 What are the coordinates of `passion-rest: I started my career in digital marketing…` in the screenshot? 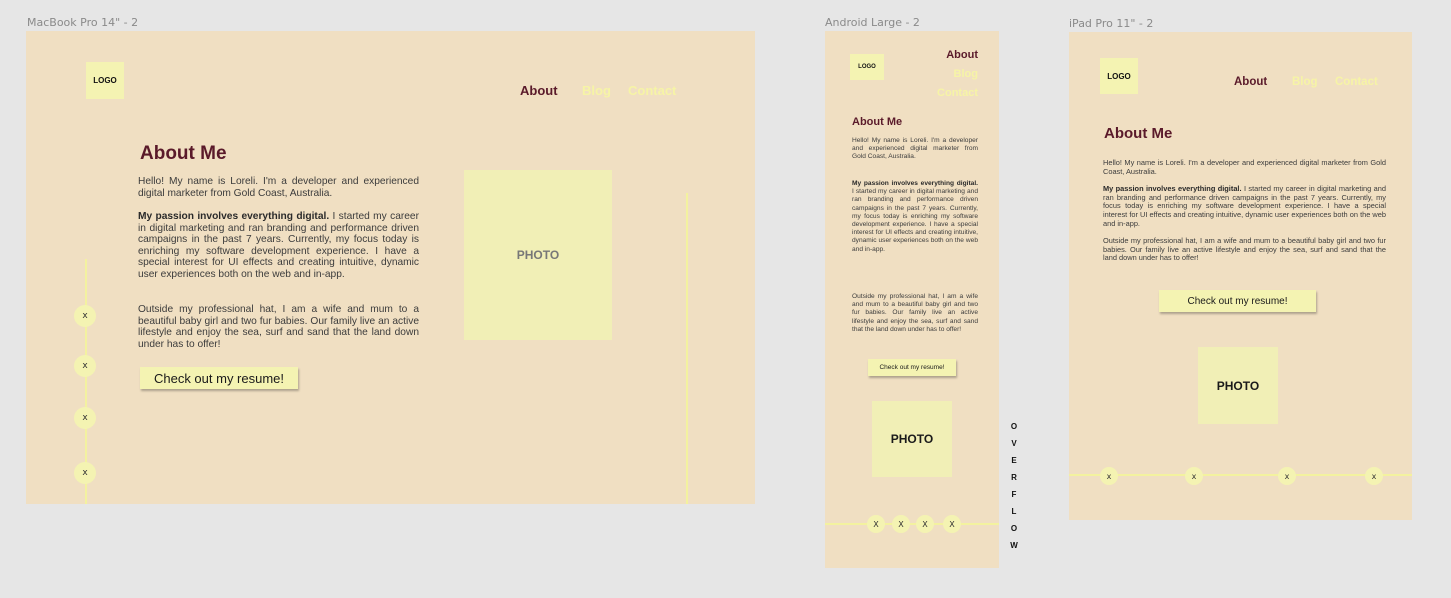 It's located at (915, 220).